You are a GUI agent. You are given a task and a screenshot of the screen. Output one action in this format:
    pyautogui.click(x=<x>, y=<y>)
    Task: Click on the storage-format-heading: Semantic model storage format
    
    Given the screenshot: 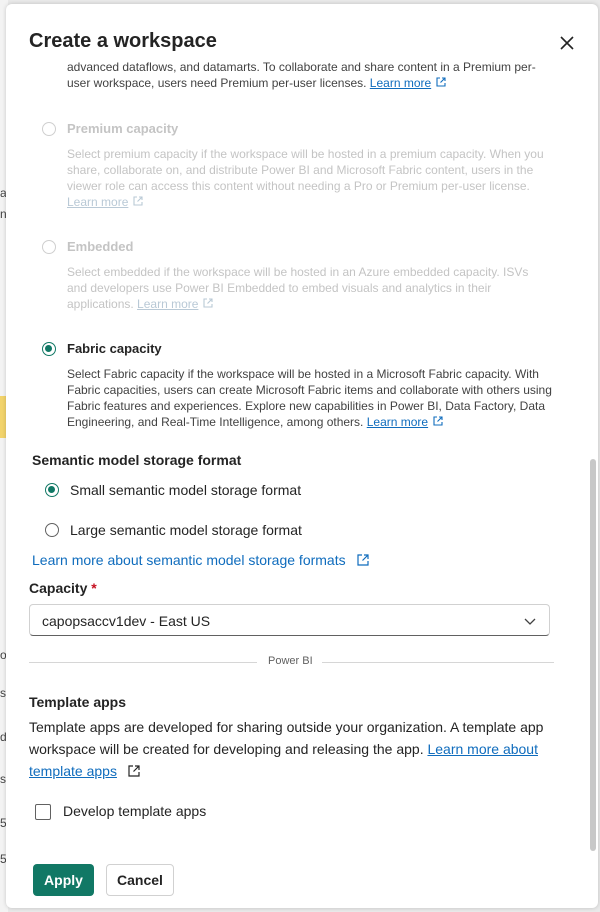 What is the action you would take?
    pyautogui.click(x=137, y=460)
    